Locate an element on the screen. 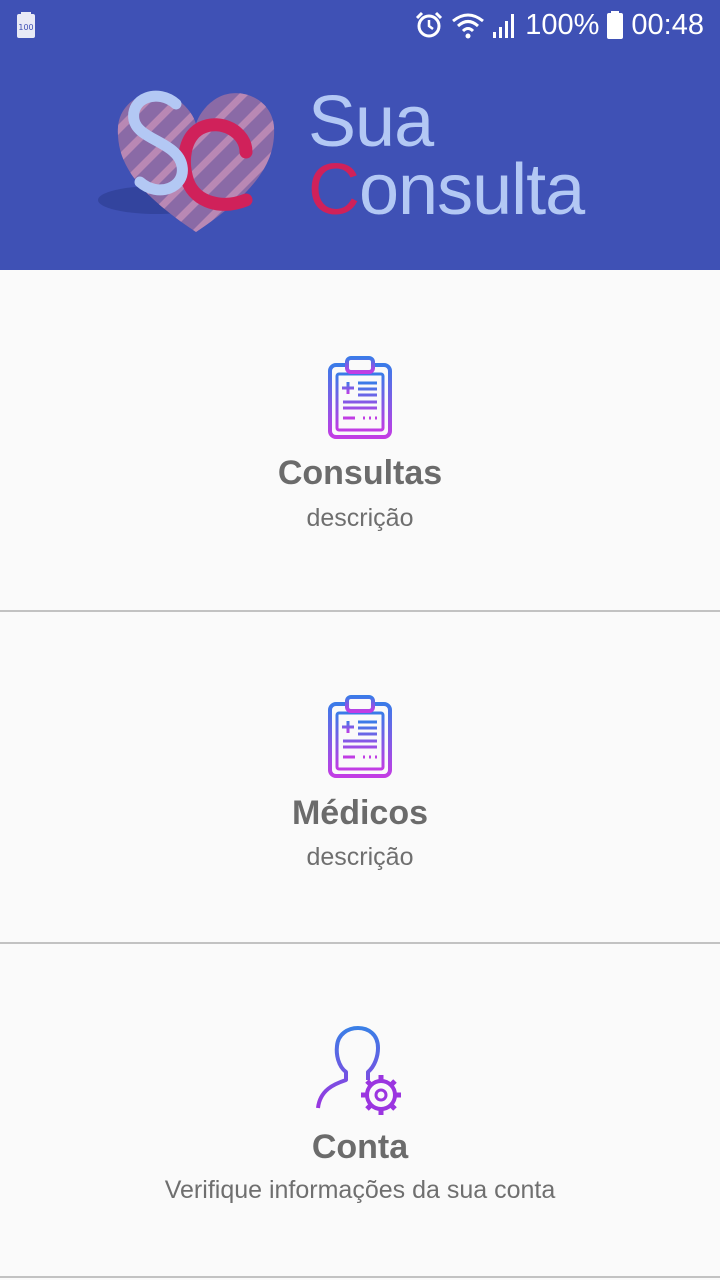 This screenshot has height=1280, width=720. logo-letter-c: C is located at coordinates (334, 190).